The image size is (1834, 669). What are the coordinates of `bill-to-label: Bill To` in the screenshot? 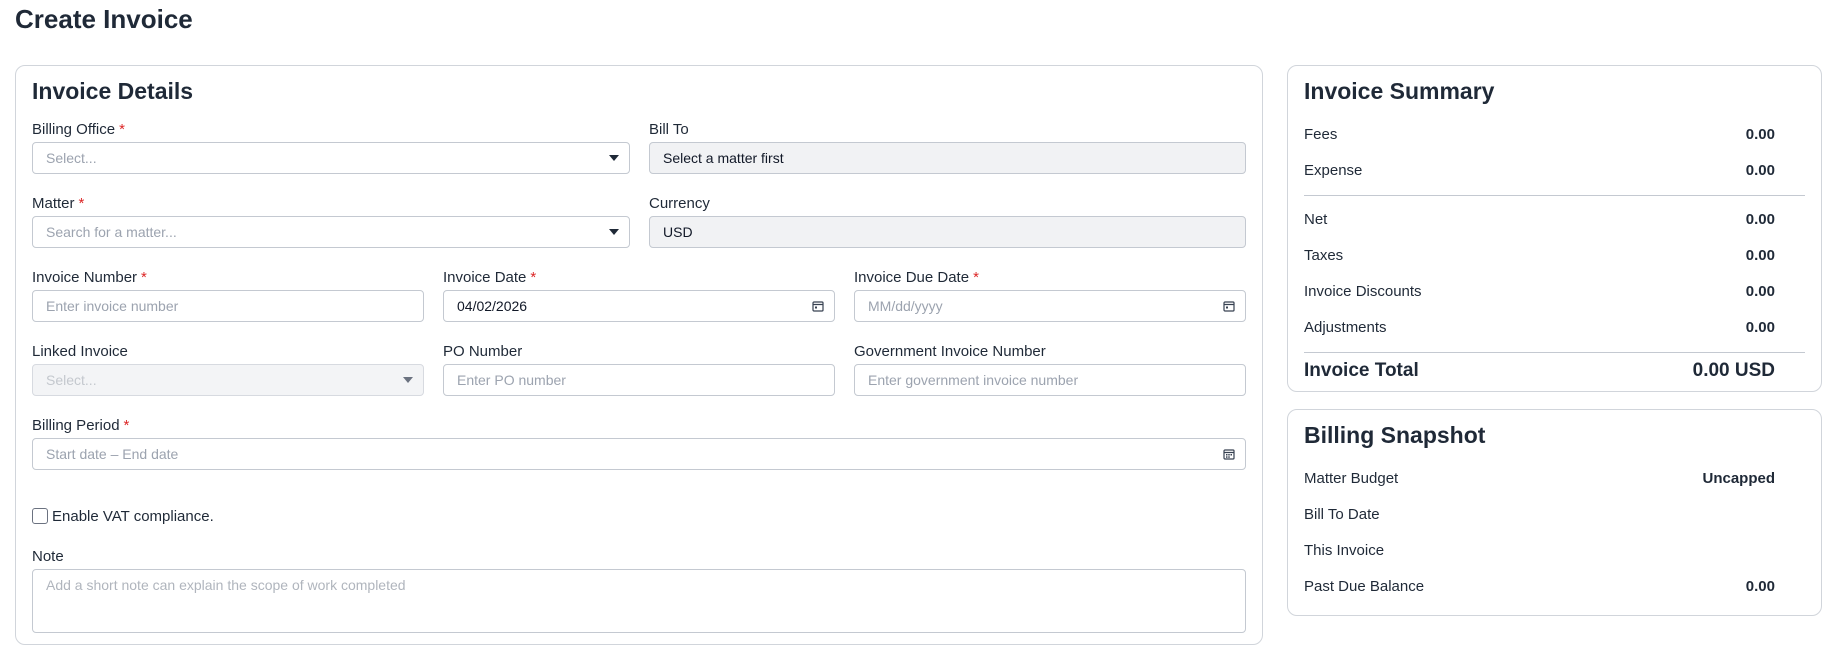 It's located at (669, 129).